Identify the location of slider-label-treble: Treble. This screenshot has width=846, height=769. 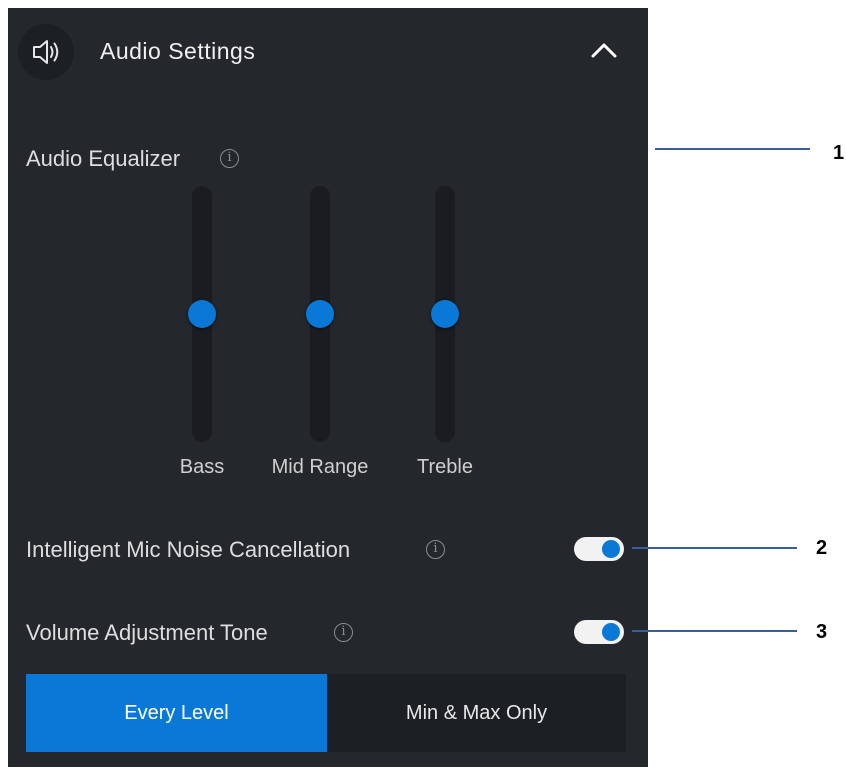
(445, 467).